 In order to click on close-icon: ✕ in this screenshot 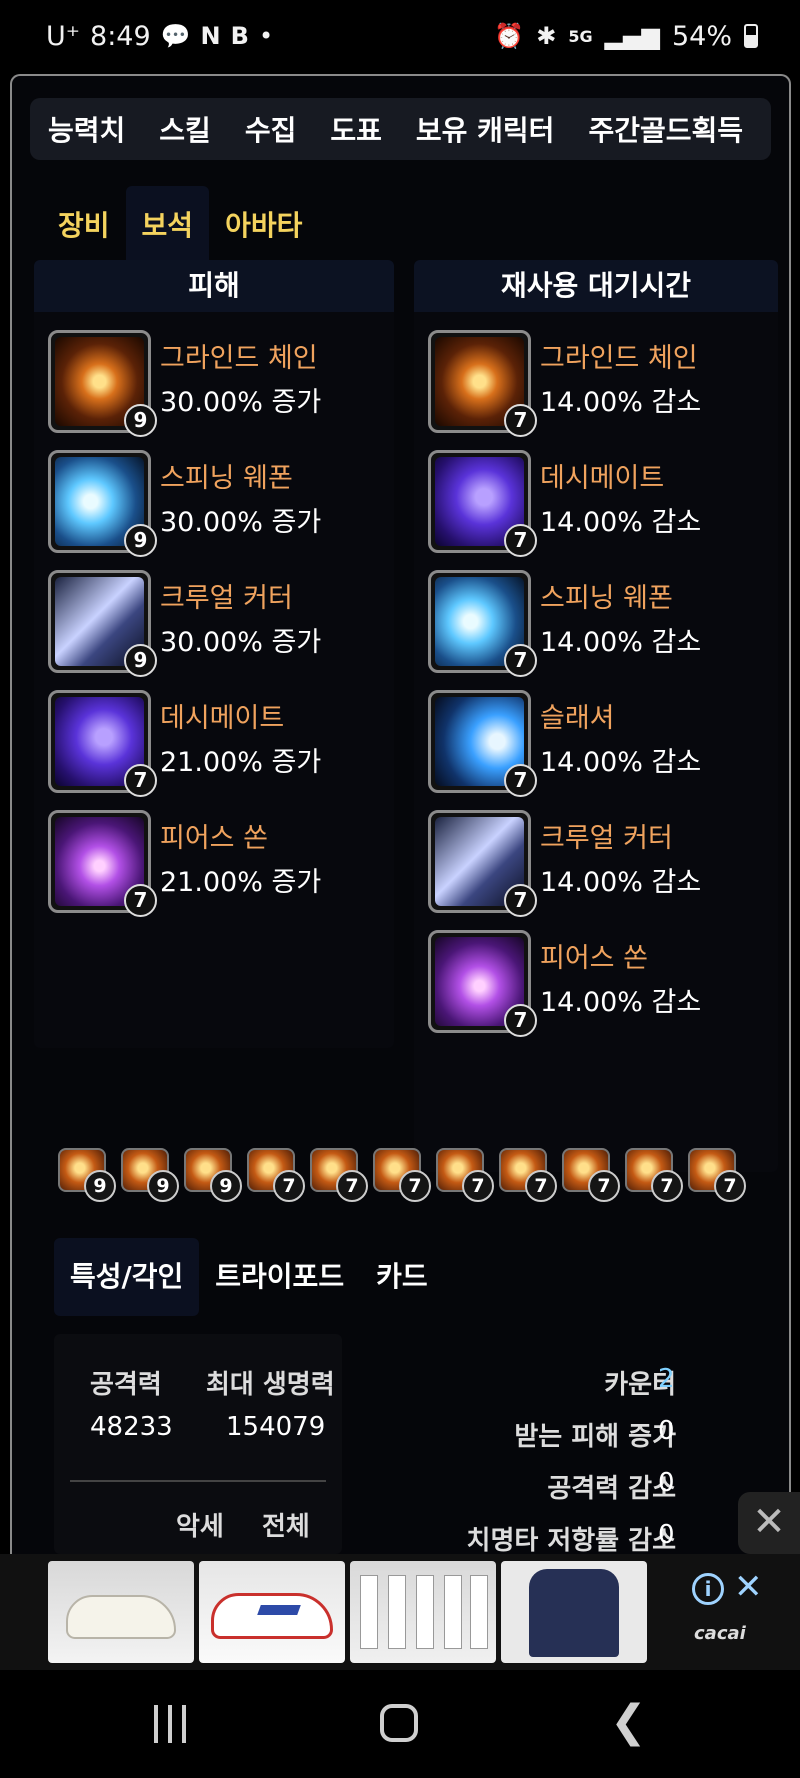, I will do `click(748, 1587)`.